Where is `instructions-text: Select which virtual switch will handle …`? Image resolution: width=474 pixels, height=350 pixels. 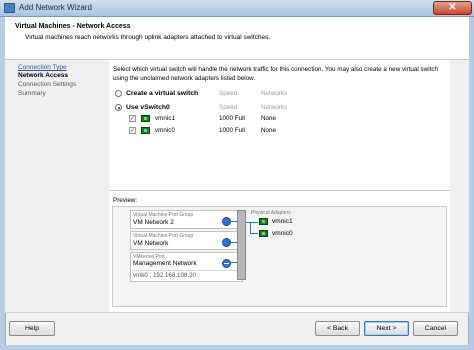
instructions-text: Select which virtual switch will handle … is located at coordinates (276, 74).